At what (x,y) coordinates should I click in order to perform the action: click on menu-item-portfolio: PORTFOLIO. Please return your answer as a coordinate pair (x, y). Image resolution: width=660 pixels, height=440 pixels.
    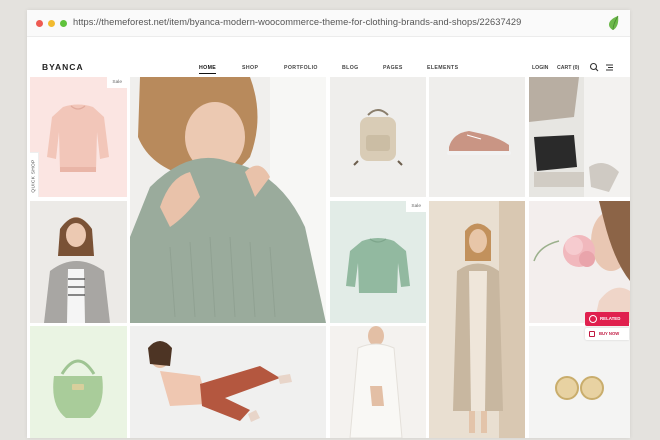
    Looking at the image, I should click on (301, 68).